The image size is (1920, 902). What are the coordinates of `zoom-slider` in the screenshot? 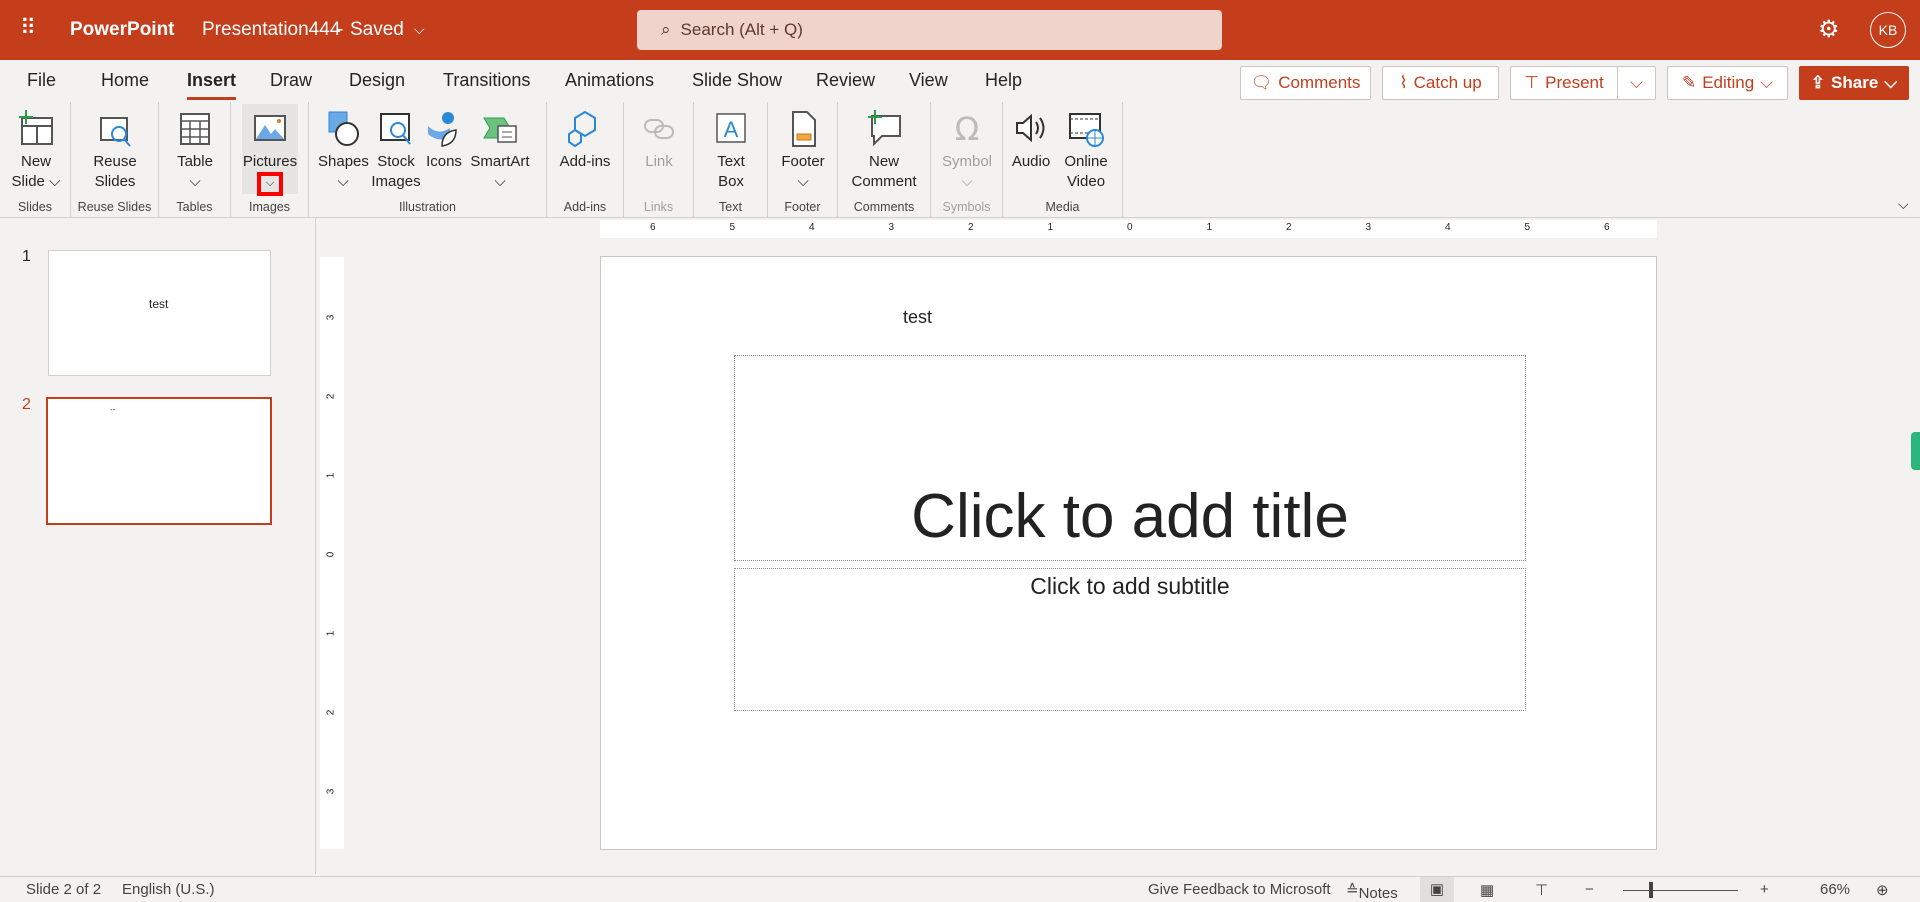 It's located at (1680, 890).